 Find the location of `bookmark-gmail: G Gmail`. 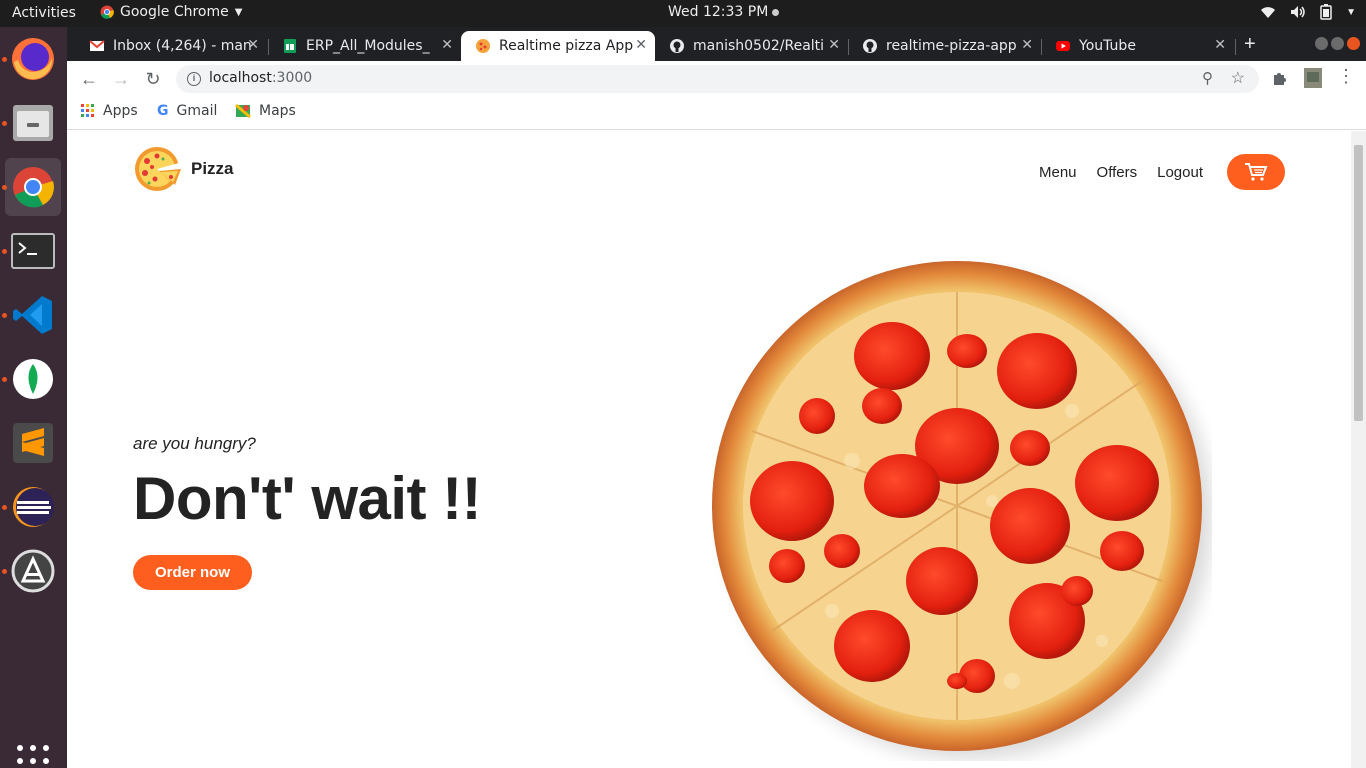

bookmark-gmail: G Gmail is located at coordinates (187, 111).